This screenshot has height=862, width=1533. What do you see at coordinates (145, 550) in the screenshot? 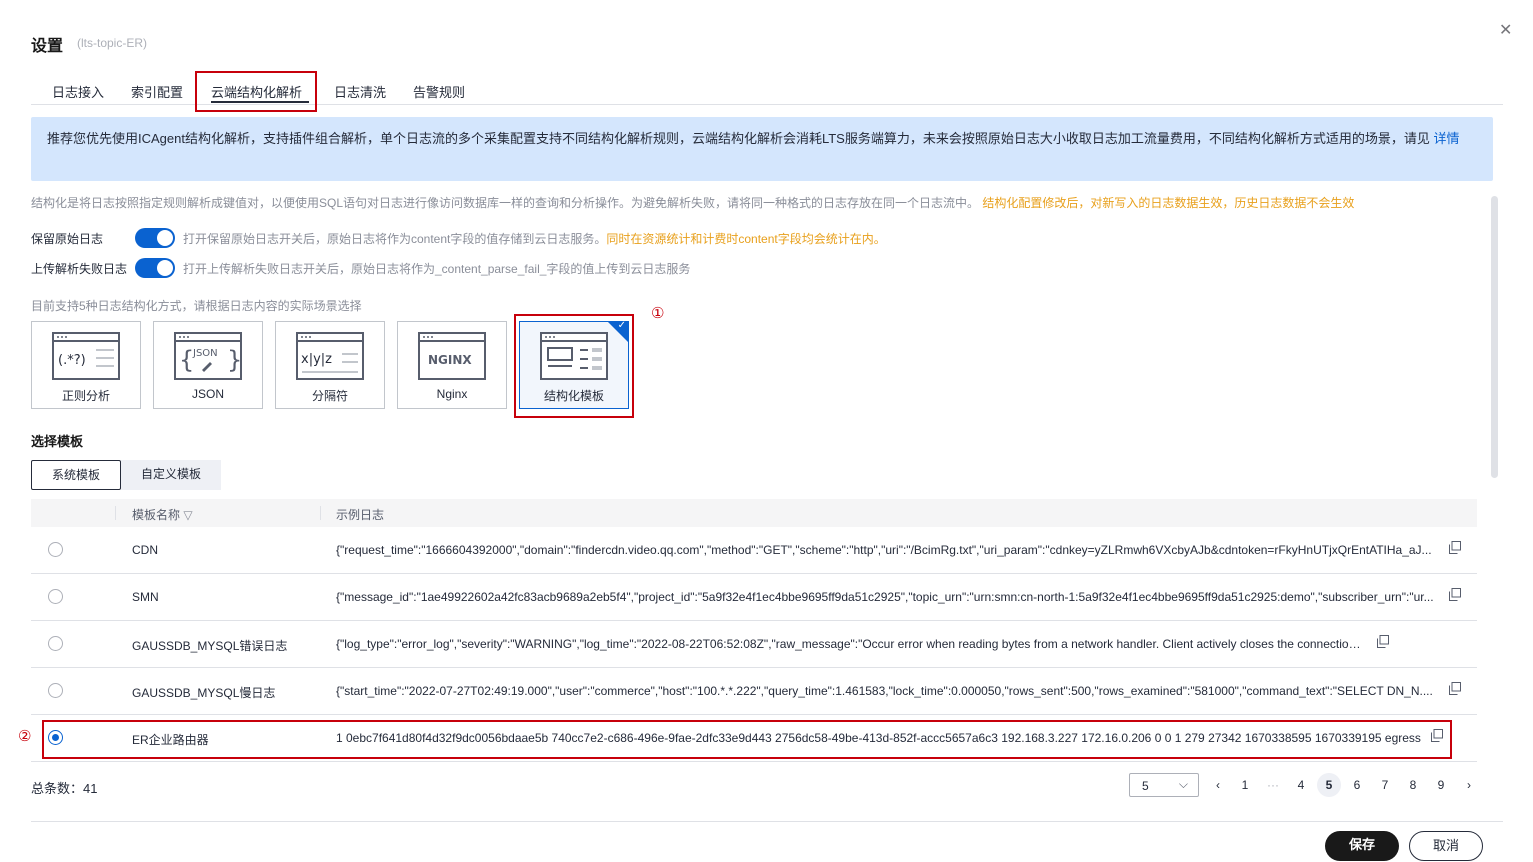
I see `template-name: CDN` at bounding box center [145, 550].